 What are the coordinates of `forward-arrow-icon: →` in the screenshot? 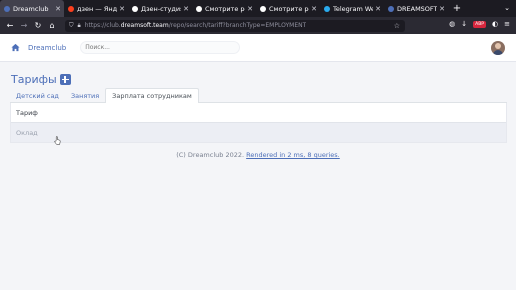 It's located at (24, 25).